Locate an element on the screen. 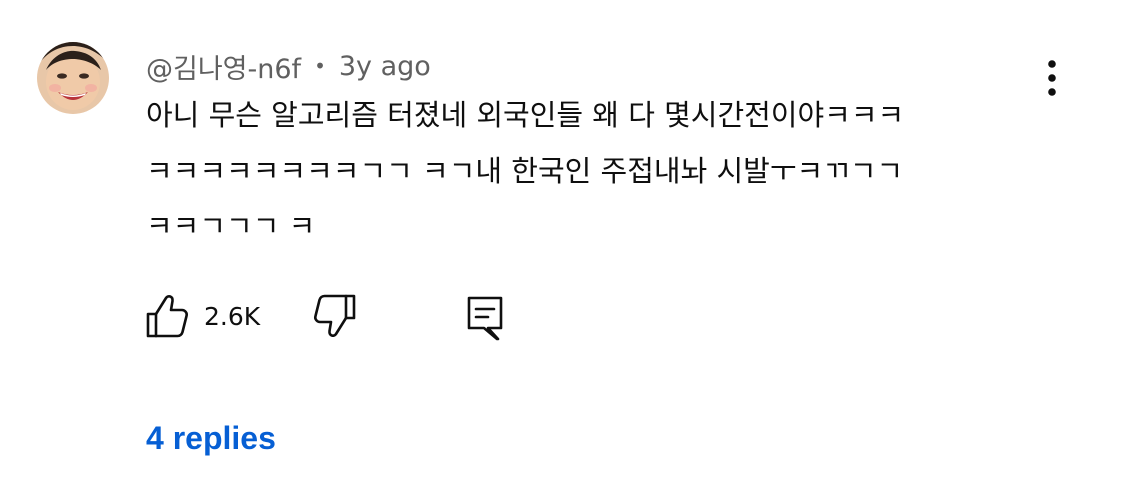 This screenshot has width=1125, height=500. thumb-up-icon is located at coordinates (167, 316).